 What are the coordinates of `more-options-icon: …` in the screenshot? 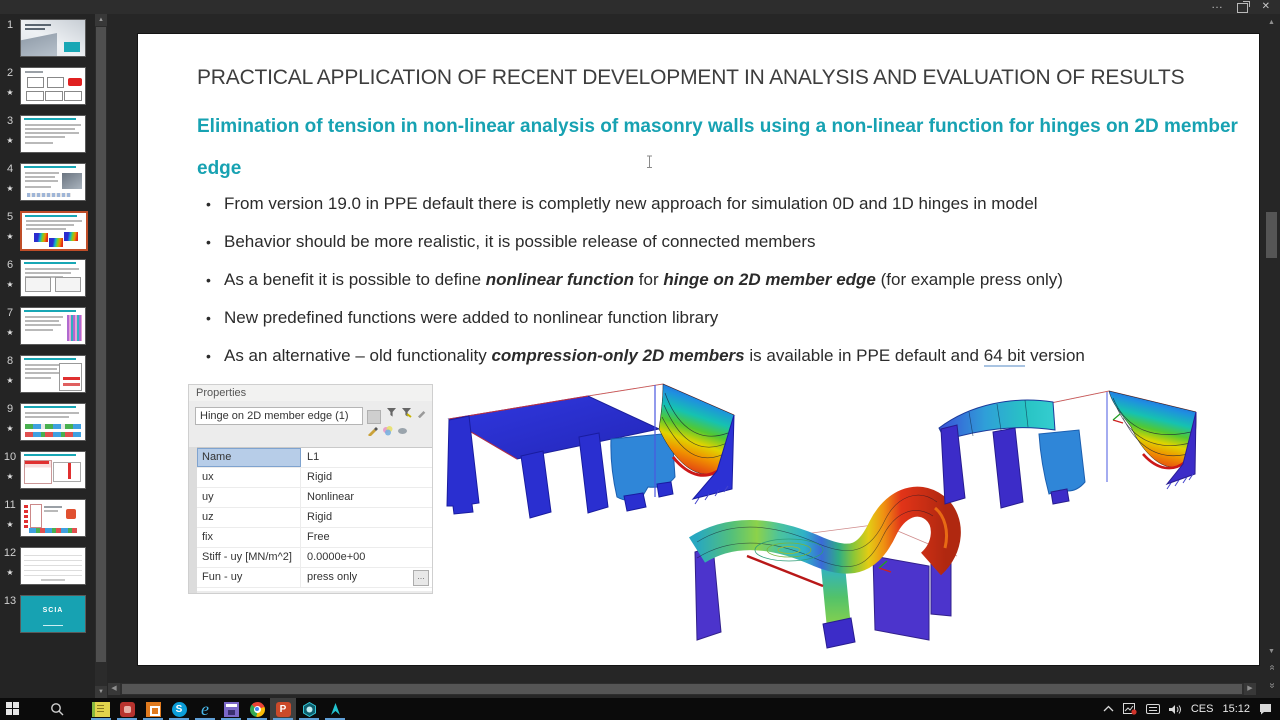 It's located at (1217, 5).